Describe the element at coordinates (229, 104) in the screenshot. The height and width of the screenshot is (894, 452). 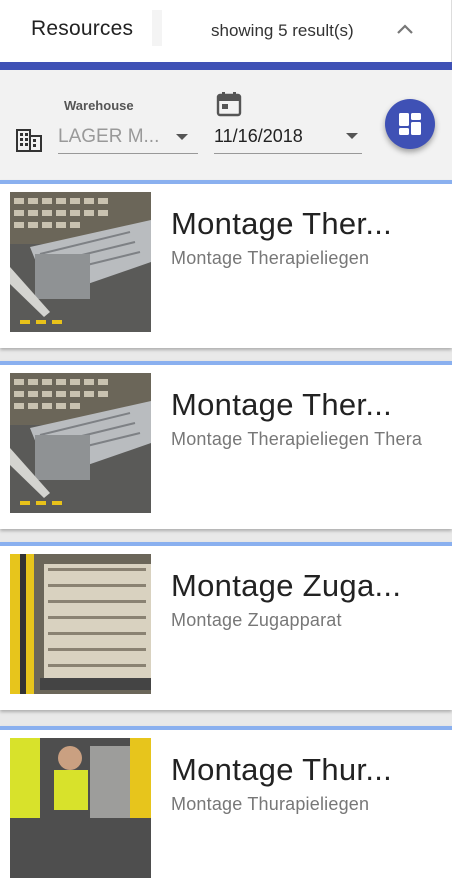
I see `calendar-icon` at that location.